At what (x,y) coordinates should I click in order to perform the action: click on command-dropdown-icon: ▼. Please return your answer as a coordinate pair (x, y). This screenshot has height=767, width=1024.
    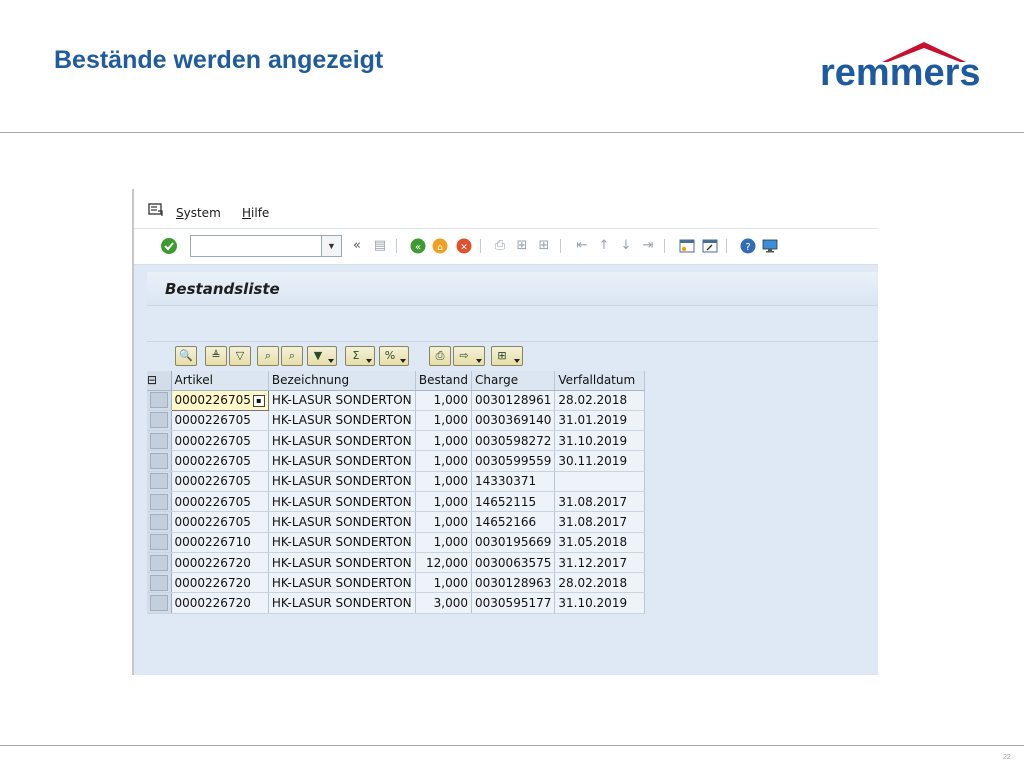
    Looking at the image, I should click on (331, 246).